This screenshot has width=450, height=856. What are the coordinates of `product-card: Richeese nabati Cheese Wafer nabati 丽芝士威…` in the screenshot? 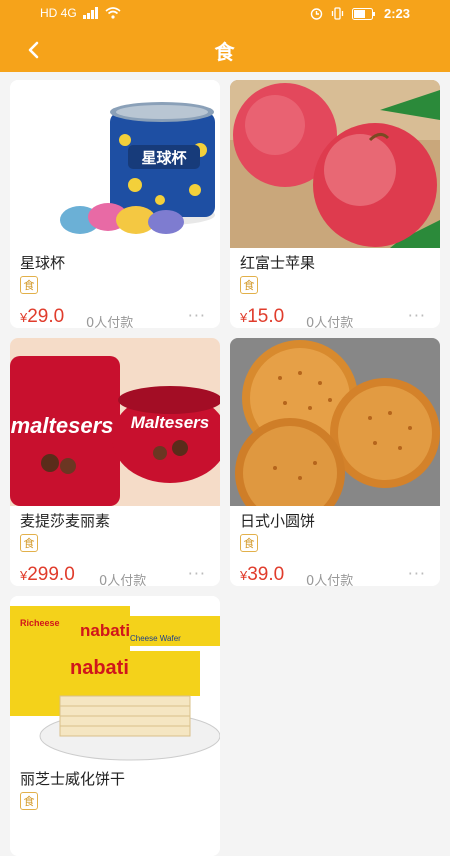 It's located at (115, 726).